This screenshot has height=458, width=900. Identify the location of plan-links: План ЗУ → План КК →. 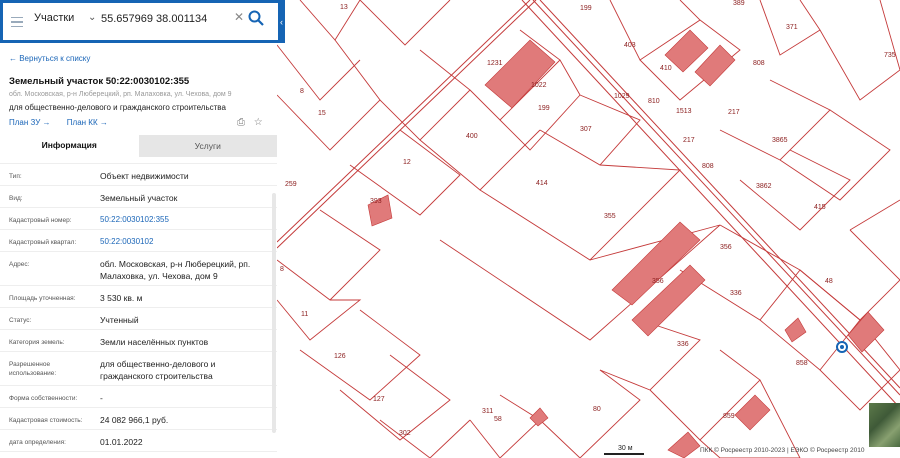
(65, 122).